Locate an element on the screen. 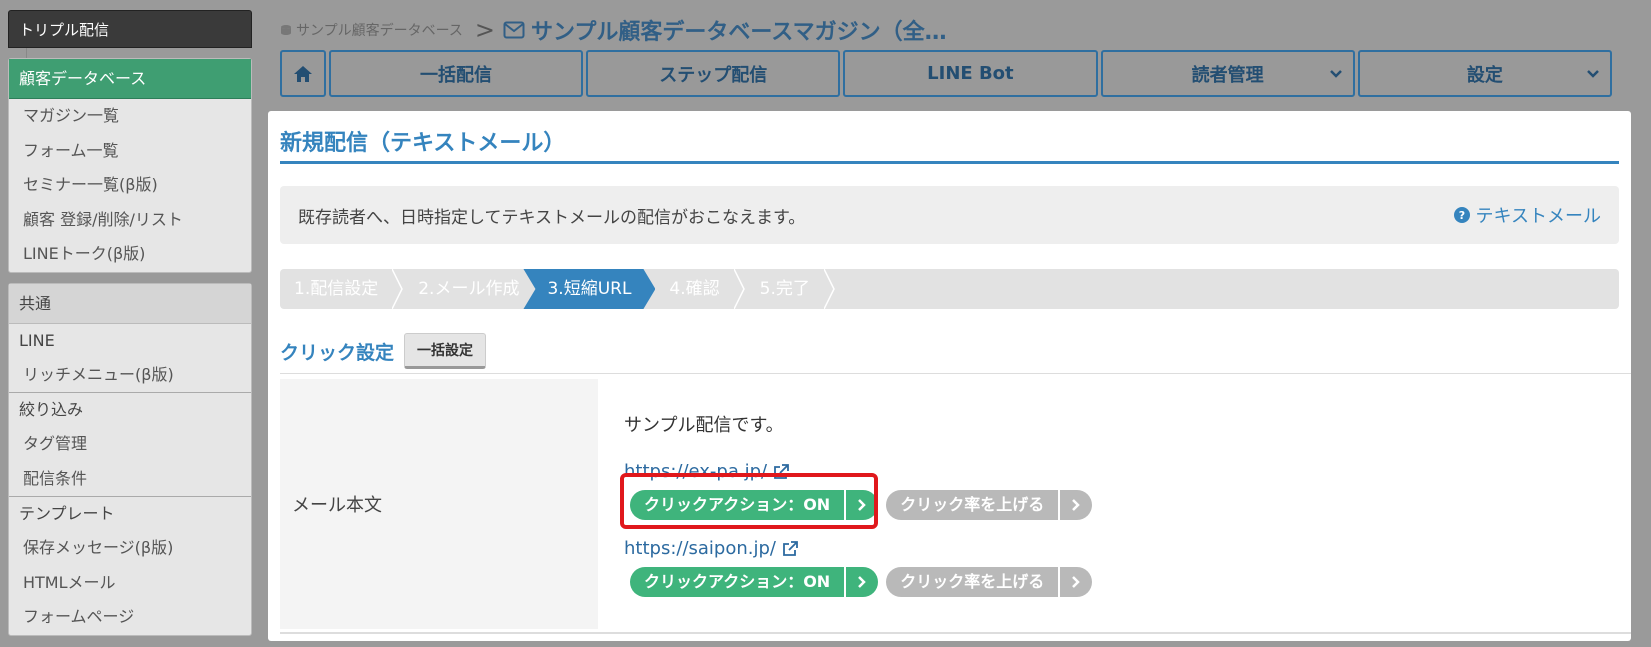 The width and height of the screenshot is (1651, 647). sidebar-item-magazines: マガジン一覧 is located at coordinates (130, 116).